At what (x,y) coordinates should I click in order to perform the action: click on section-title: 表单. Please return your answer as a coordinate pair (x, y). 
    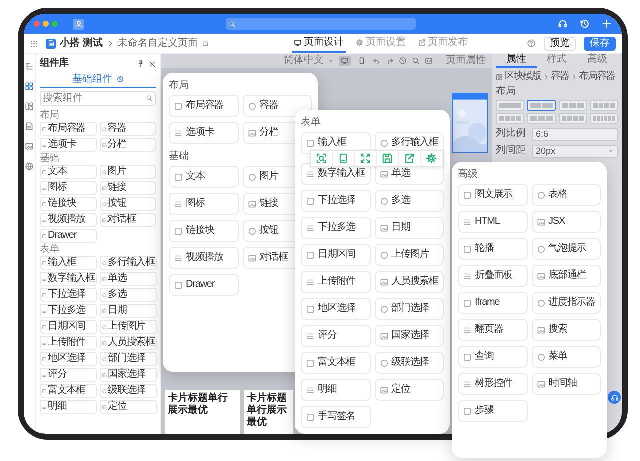
    Looking at the image, I should click on (50, 249).